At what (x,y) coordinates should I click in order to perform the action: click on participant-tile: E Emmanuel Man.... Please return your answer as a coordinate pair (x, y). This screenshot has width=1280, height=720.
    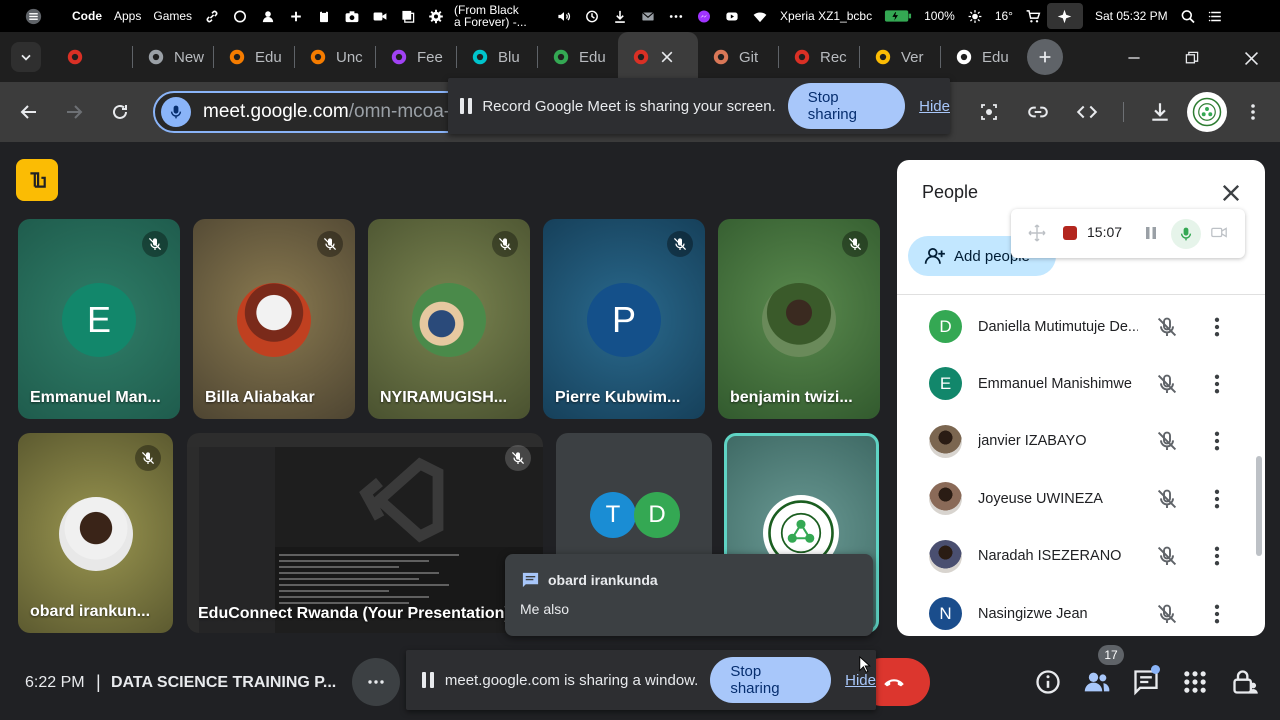
    Looking at the image, I should click on (99, 319).